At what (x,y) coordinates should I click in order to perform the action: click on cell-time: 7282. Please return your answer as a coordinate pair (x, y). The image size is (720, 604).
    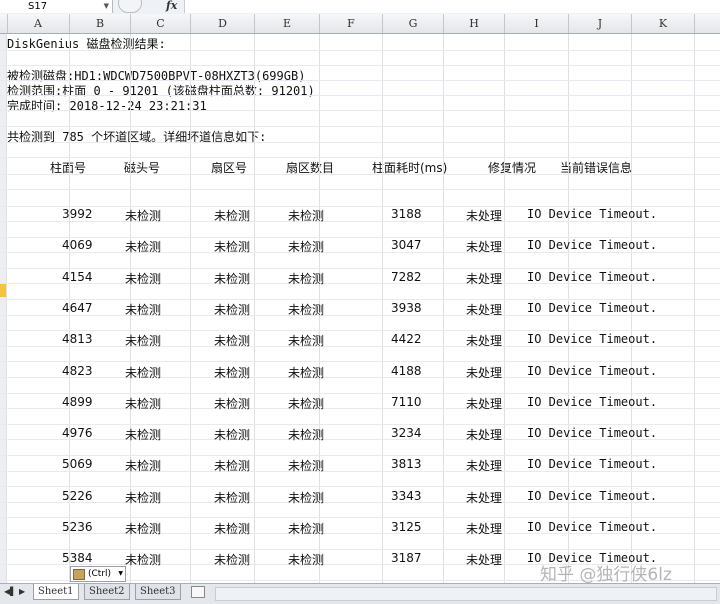
    Looking at the image, I should click on (406, 277).